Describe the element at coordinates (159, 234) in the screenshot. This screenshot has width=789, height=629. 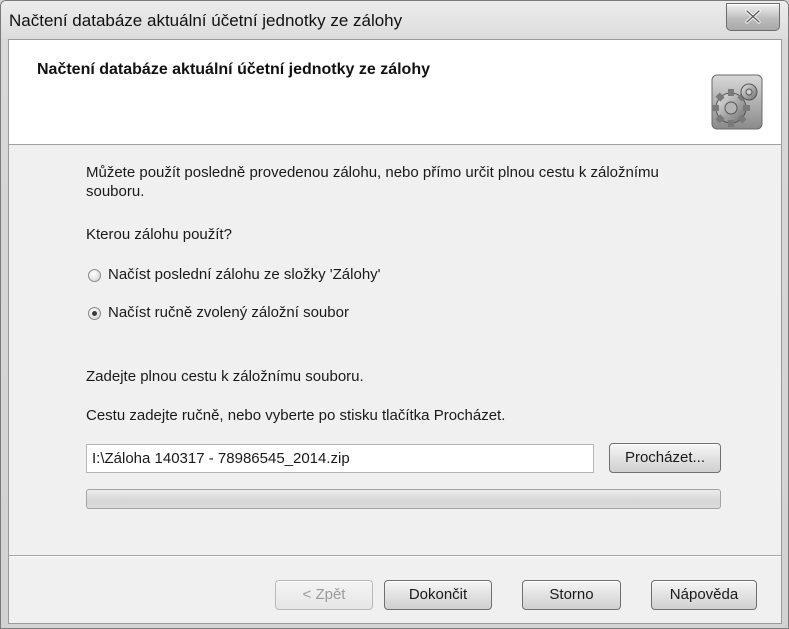
I see `backup-question: Kterou zálohu použít?` at that location.